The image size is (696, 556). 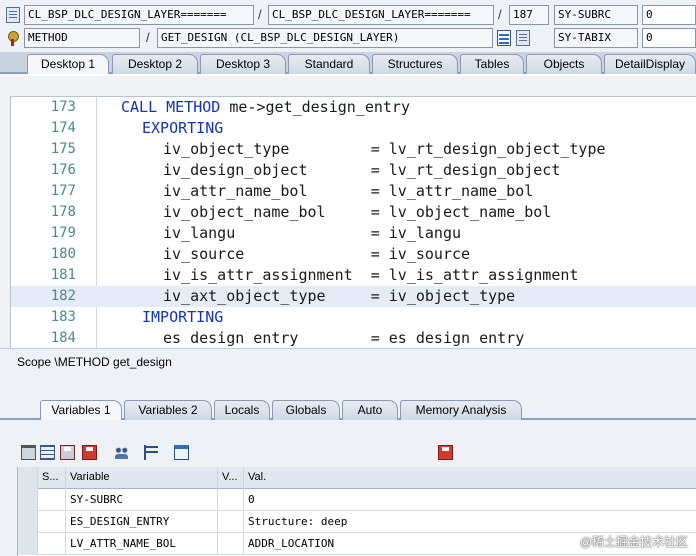 I want to click on line-number: 183, so click(x=63, y=317).